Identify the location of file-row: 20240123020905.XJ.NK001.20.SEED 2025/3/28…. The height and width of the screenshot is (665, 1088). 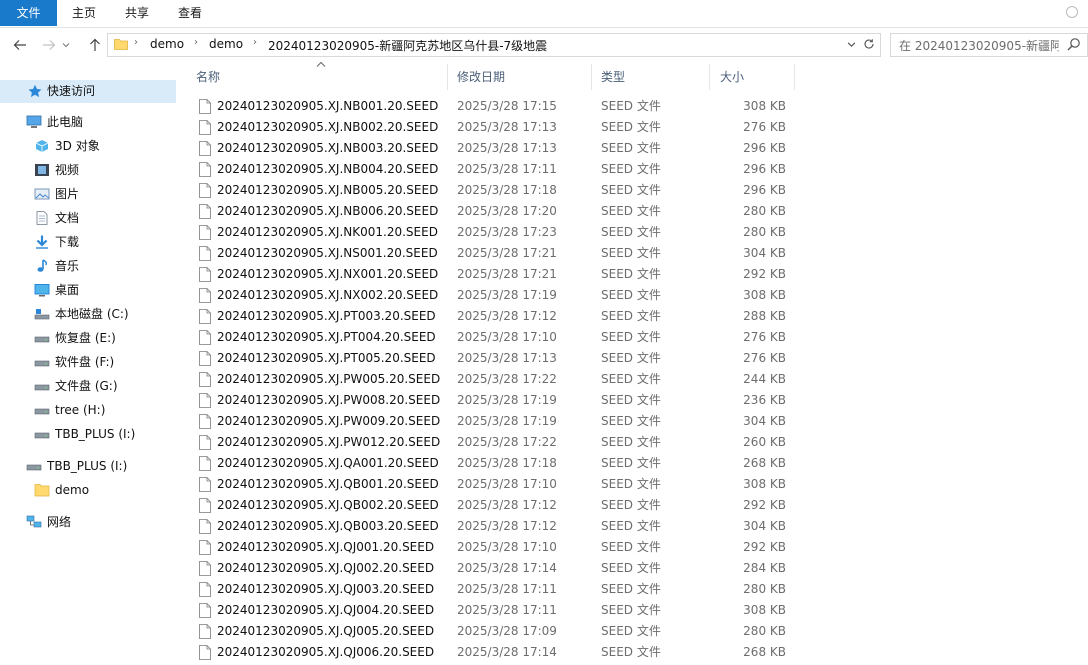
(495, 232).